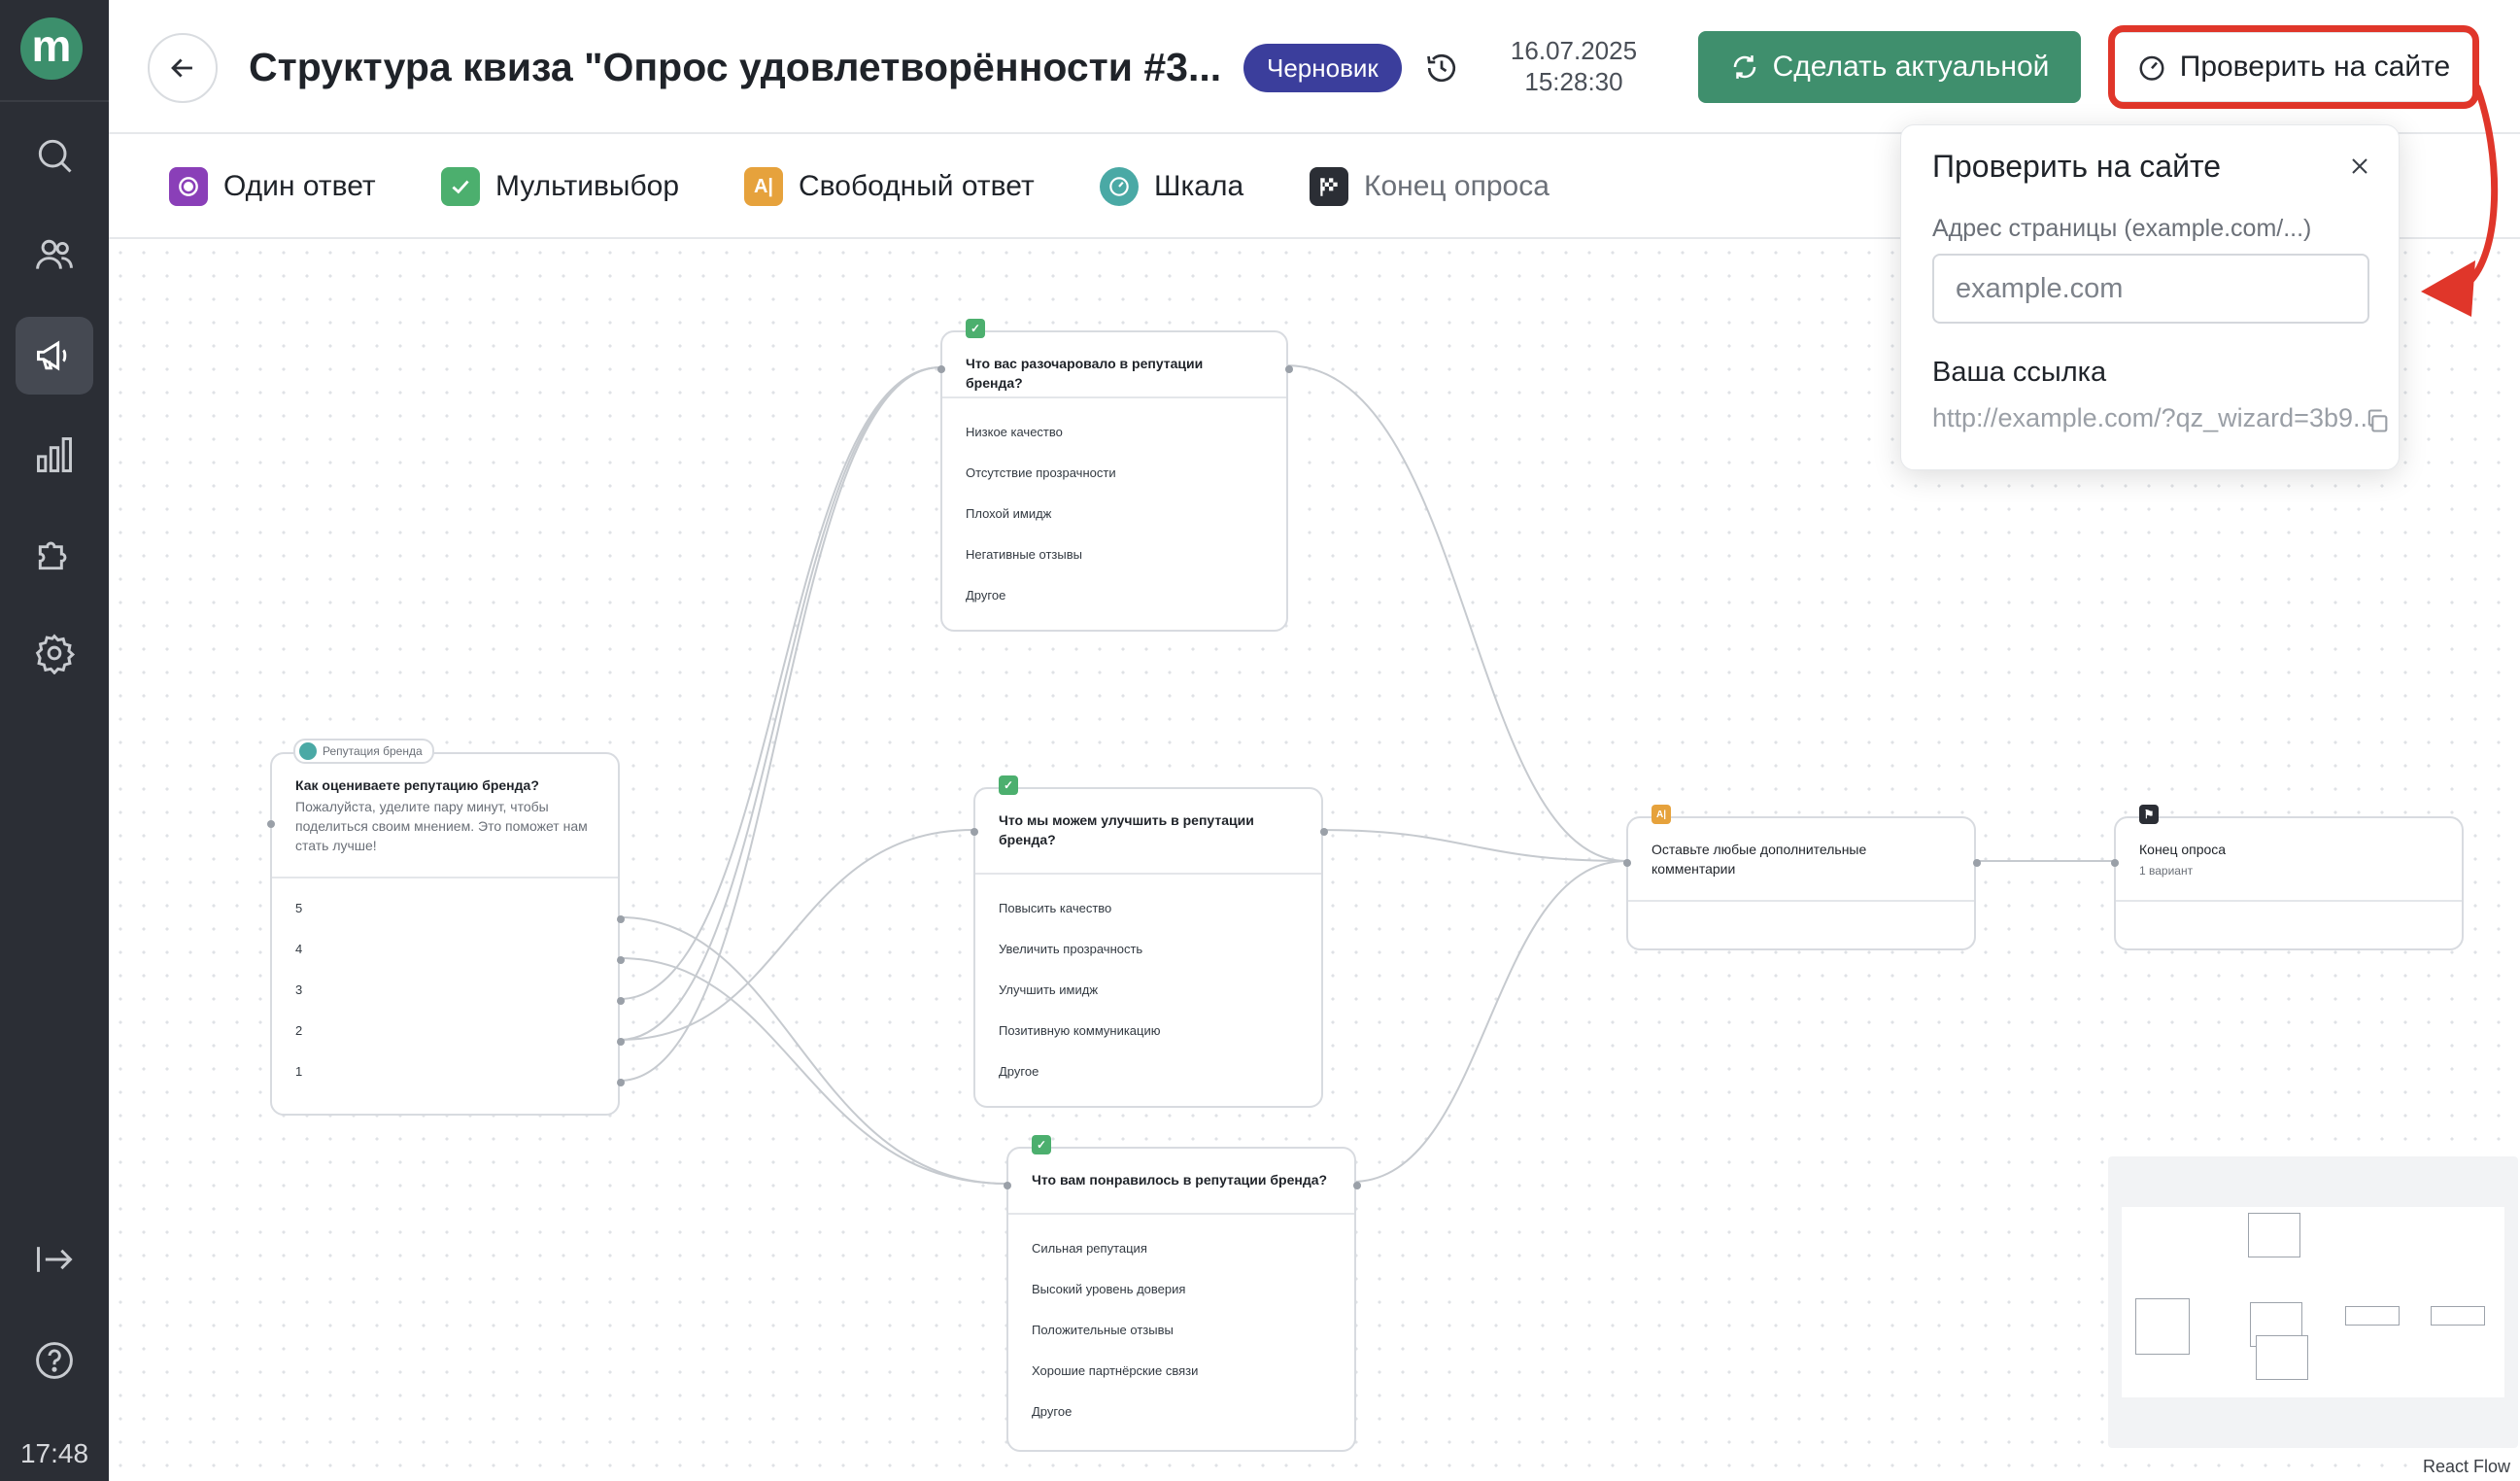 The height and width of the screenshot is (1481, 2520). What do you see at coordinates (560, 186) in the screenshot?
I see `tool-multi-choice: Мультивыбор` at bounding box center [560, 186].